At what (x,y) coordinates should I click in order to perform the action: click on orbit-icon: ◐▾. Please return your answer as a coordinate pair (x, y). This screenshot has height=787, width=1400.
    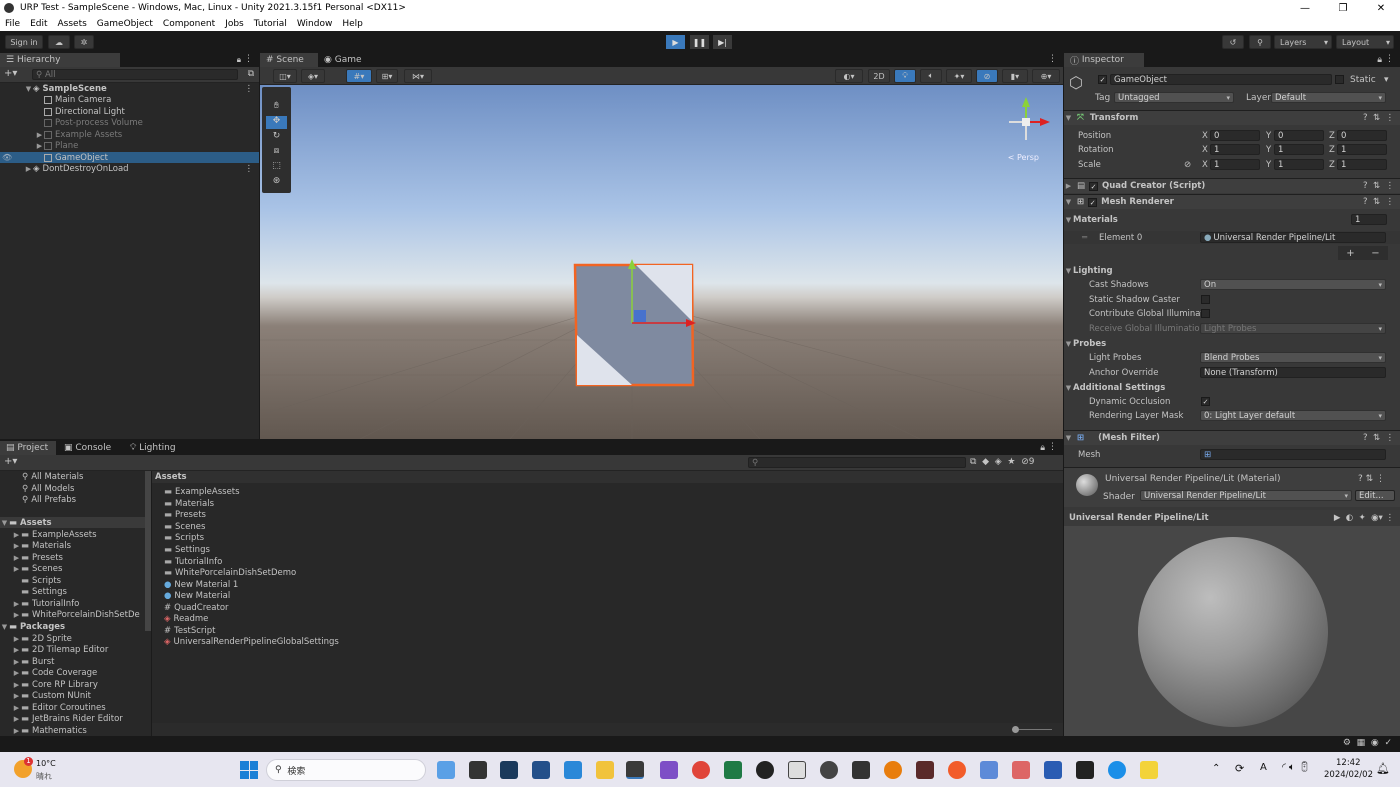
    Looking at the image, I should click on (849, 76).